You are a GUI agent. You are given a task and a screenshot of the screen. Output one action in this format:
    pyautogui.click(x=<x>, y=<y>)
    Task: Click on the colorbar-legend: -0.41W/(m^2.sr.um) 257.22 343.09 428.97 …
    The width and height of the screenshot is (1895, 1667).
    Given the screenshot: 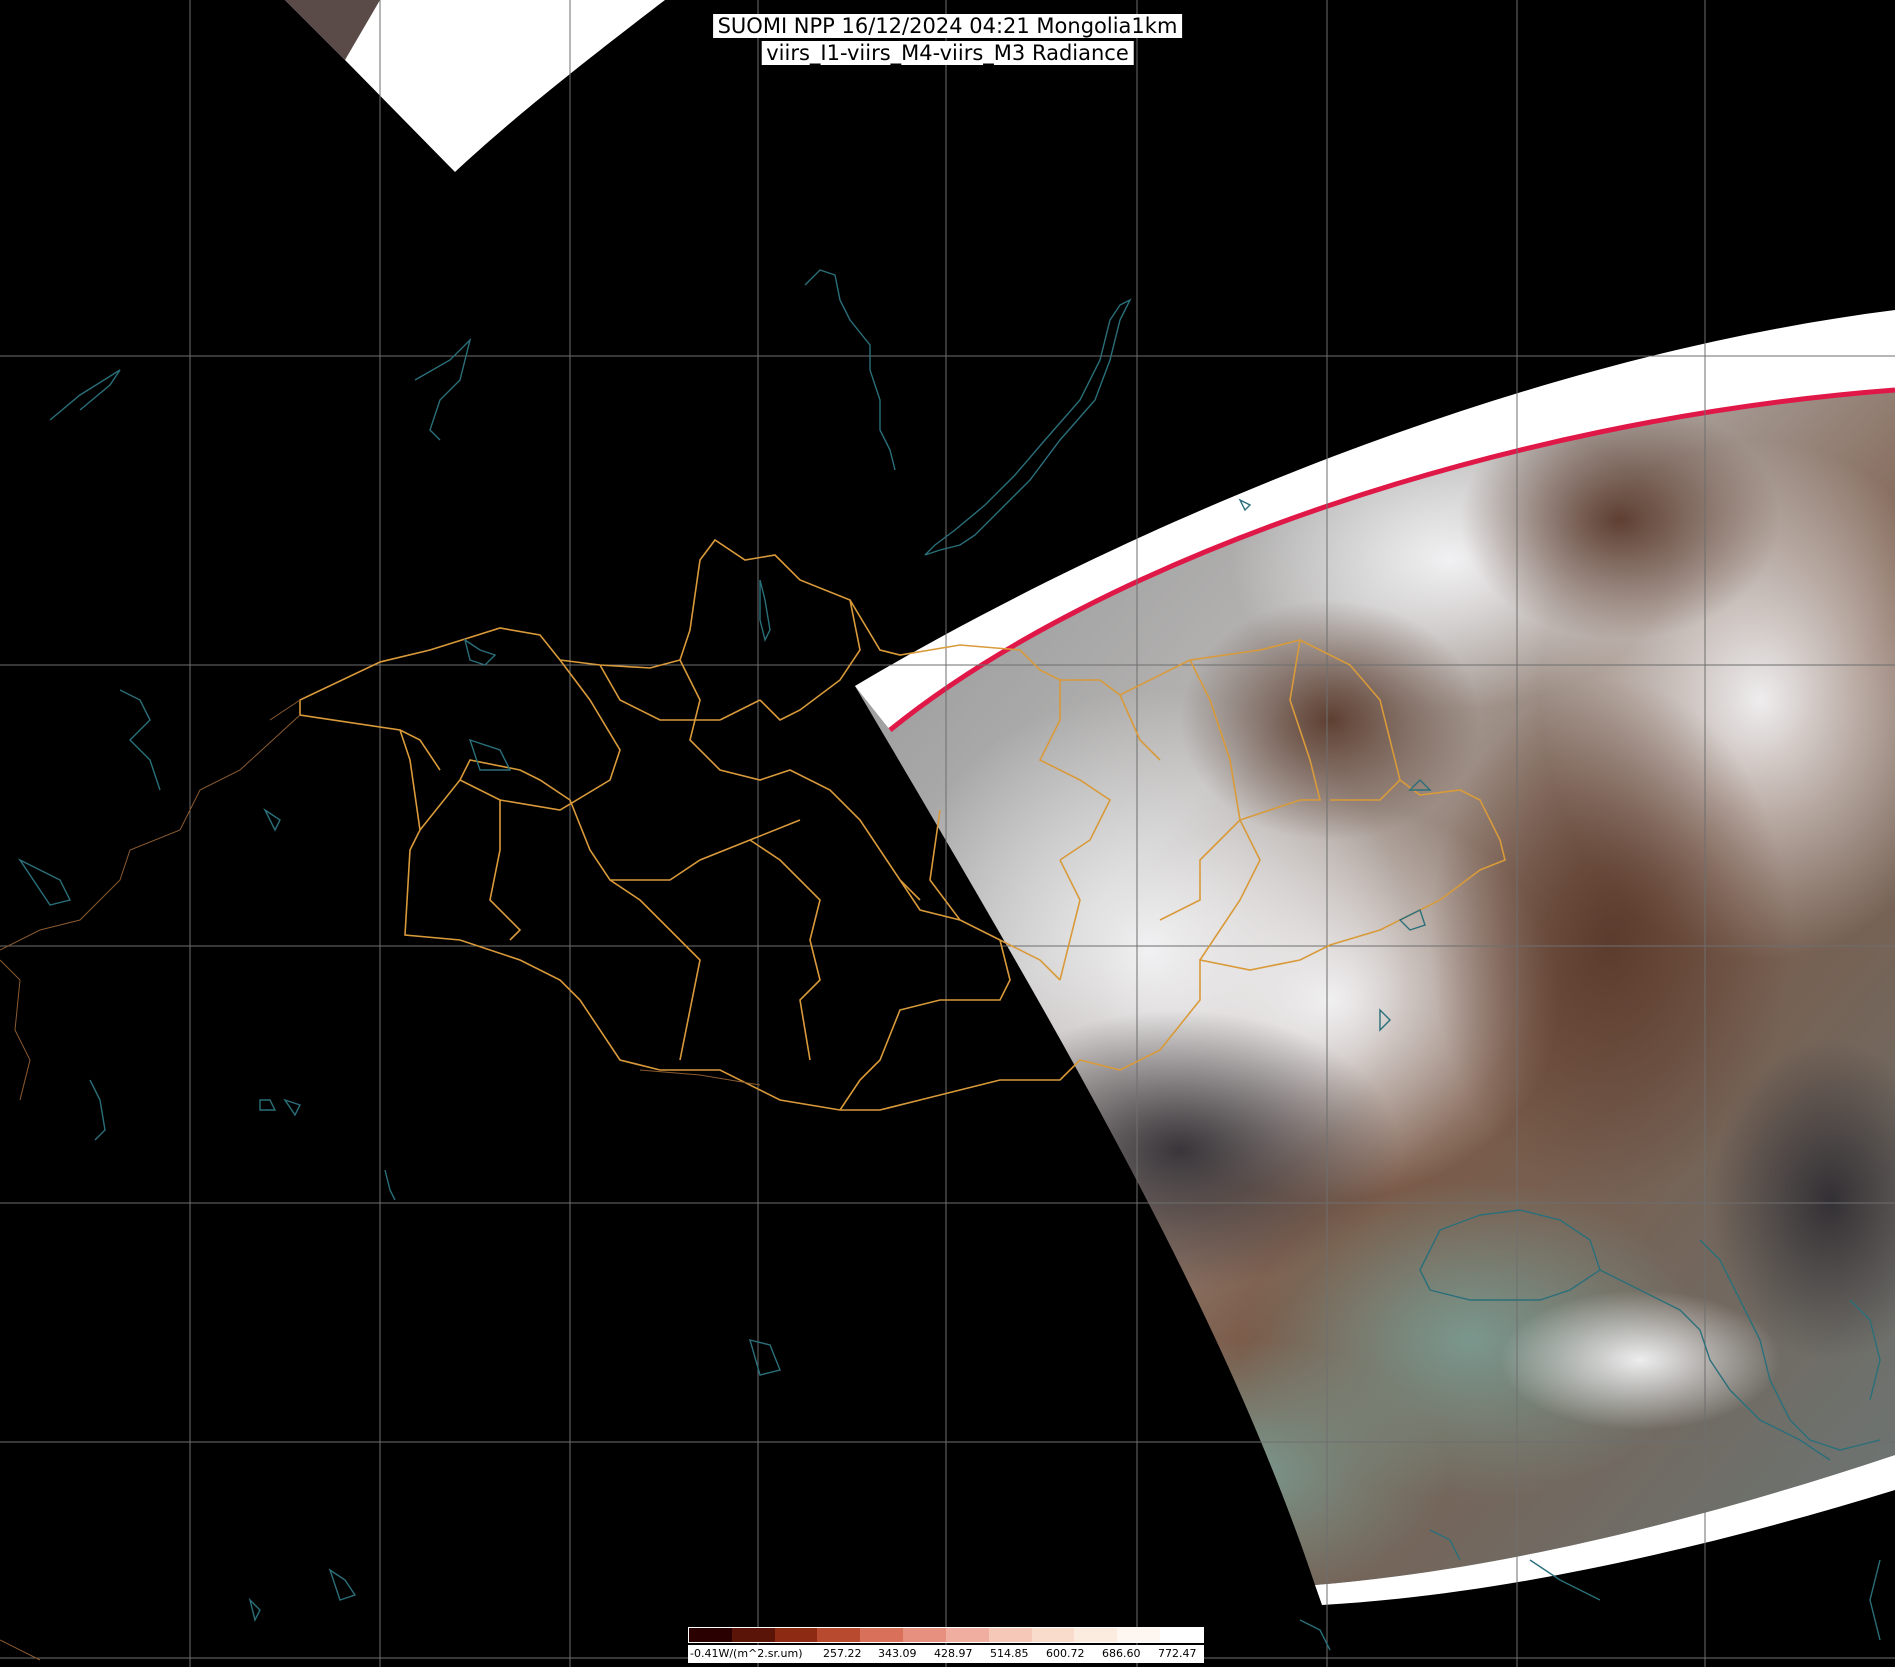 What is the action you would take?
    pyautogui.click(x=946, y=1647)
    